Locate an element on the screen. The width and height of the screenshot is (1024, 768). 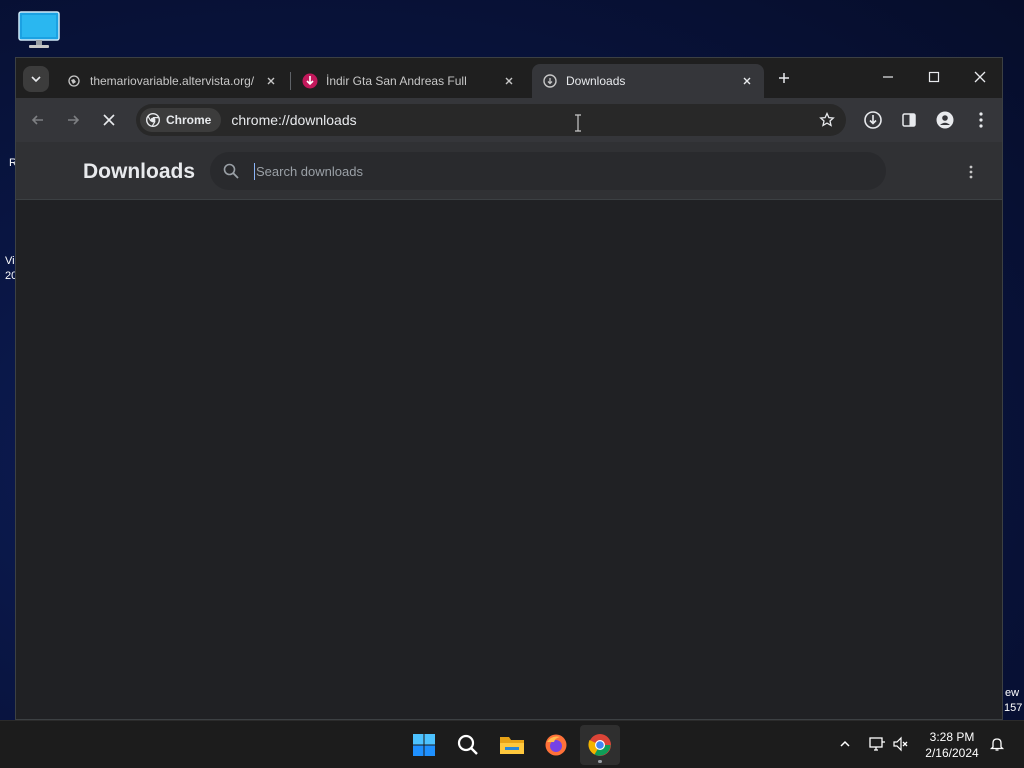
close-window-button is located at coordinates (980, 77).